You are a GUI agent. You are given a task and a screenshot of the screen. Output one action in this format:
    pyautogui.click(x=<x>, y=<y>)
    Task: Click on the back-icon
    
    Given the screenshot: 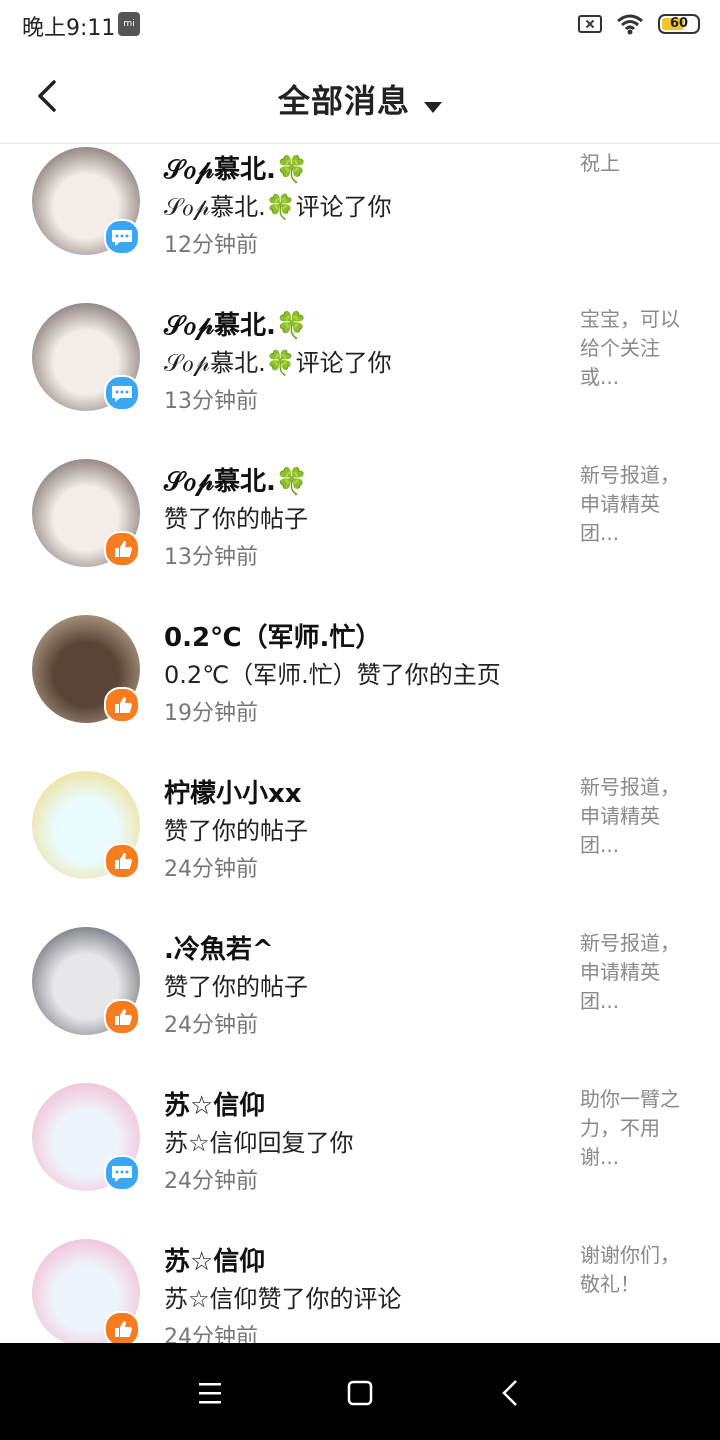 What is the action you would take?
    pyautogui.click(x=512, y=1393)
    